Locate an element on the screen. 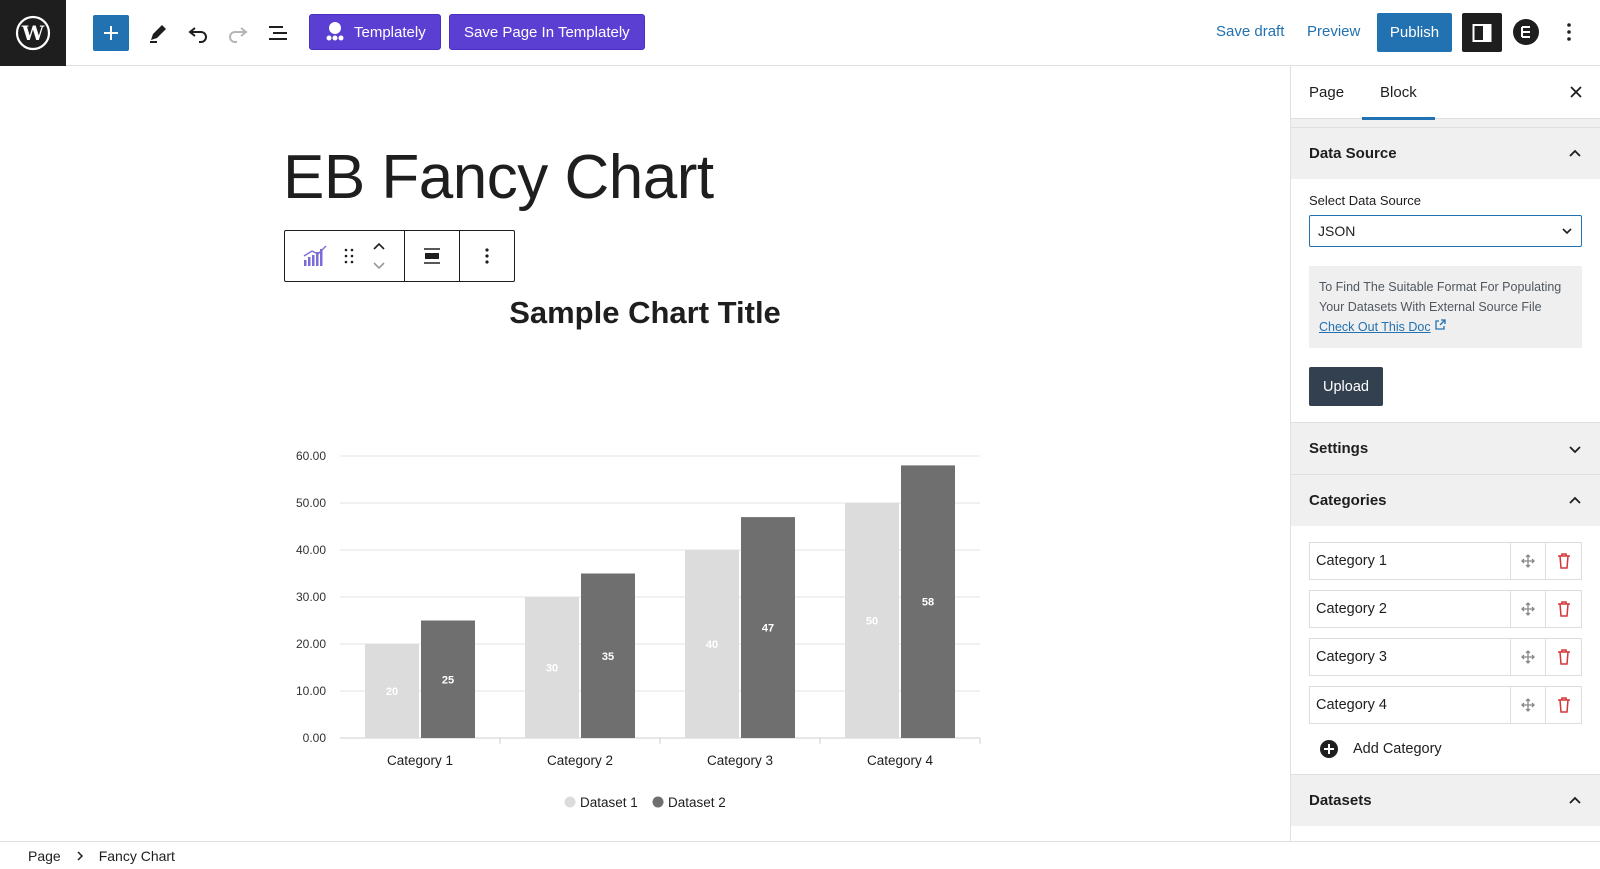  data-label: 40 is located at coordinates (712, 645).